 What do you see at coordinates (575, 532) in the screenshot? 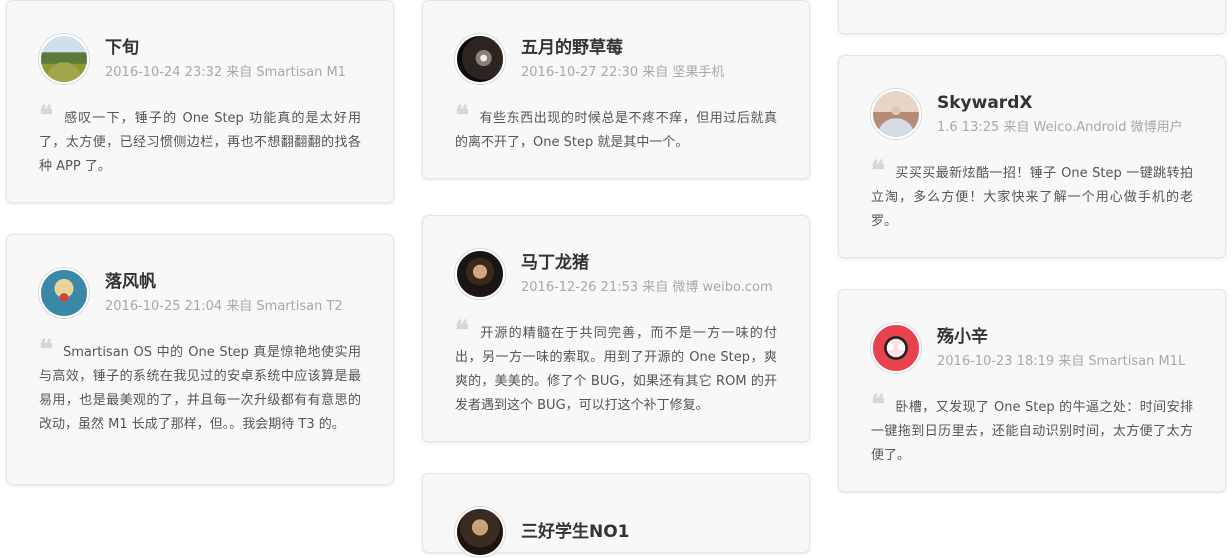
I see `user-name: 三好学生NO1` at bounding box center [575, 532].